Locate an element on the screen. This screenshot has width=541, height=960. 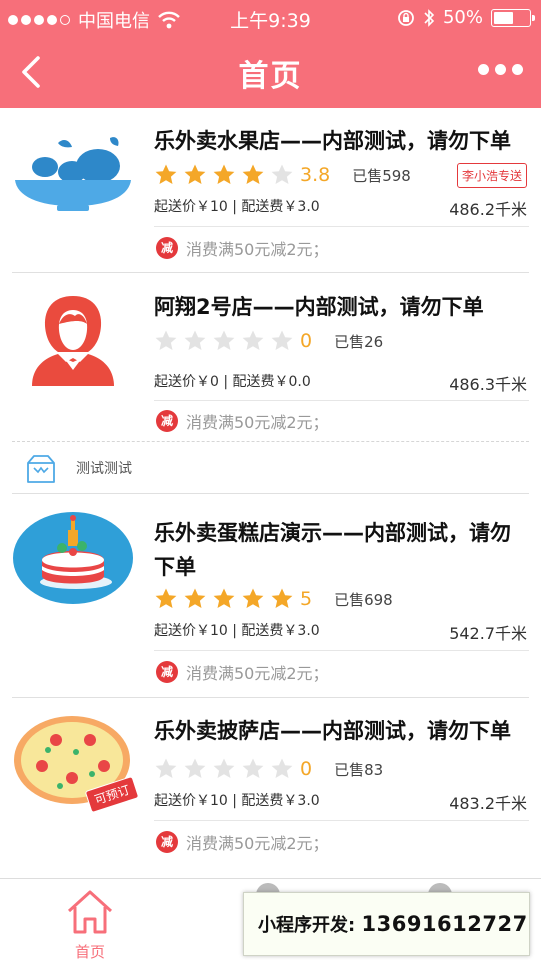
shop-rating: 0 已售26 is located at coordinates (341, 341).